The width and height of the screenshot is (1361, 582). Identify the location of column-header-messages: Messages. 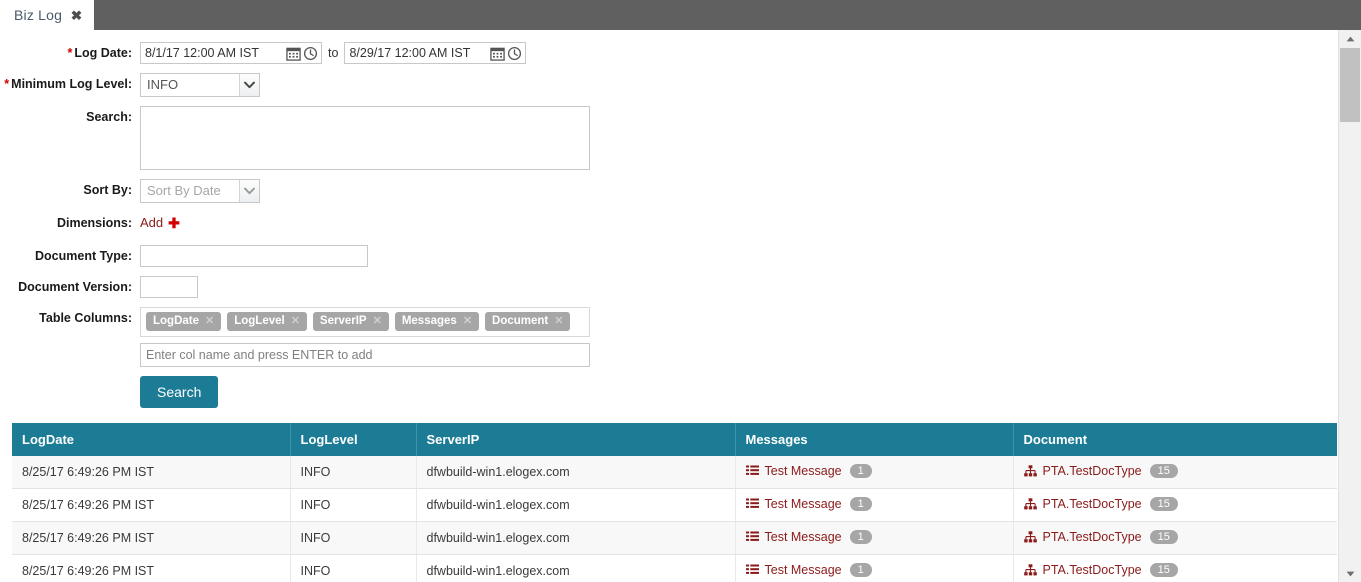
(874, 439).